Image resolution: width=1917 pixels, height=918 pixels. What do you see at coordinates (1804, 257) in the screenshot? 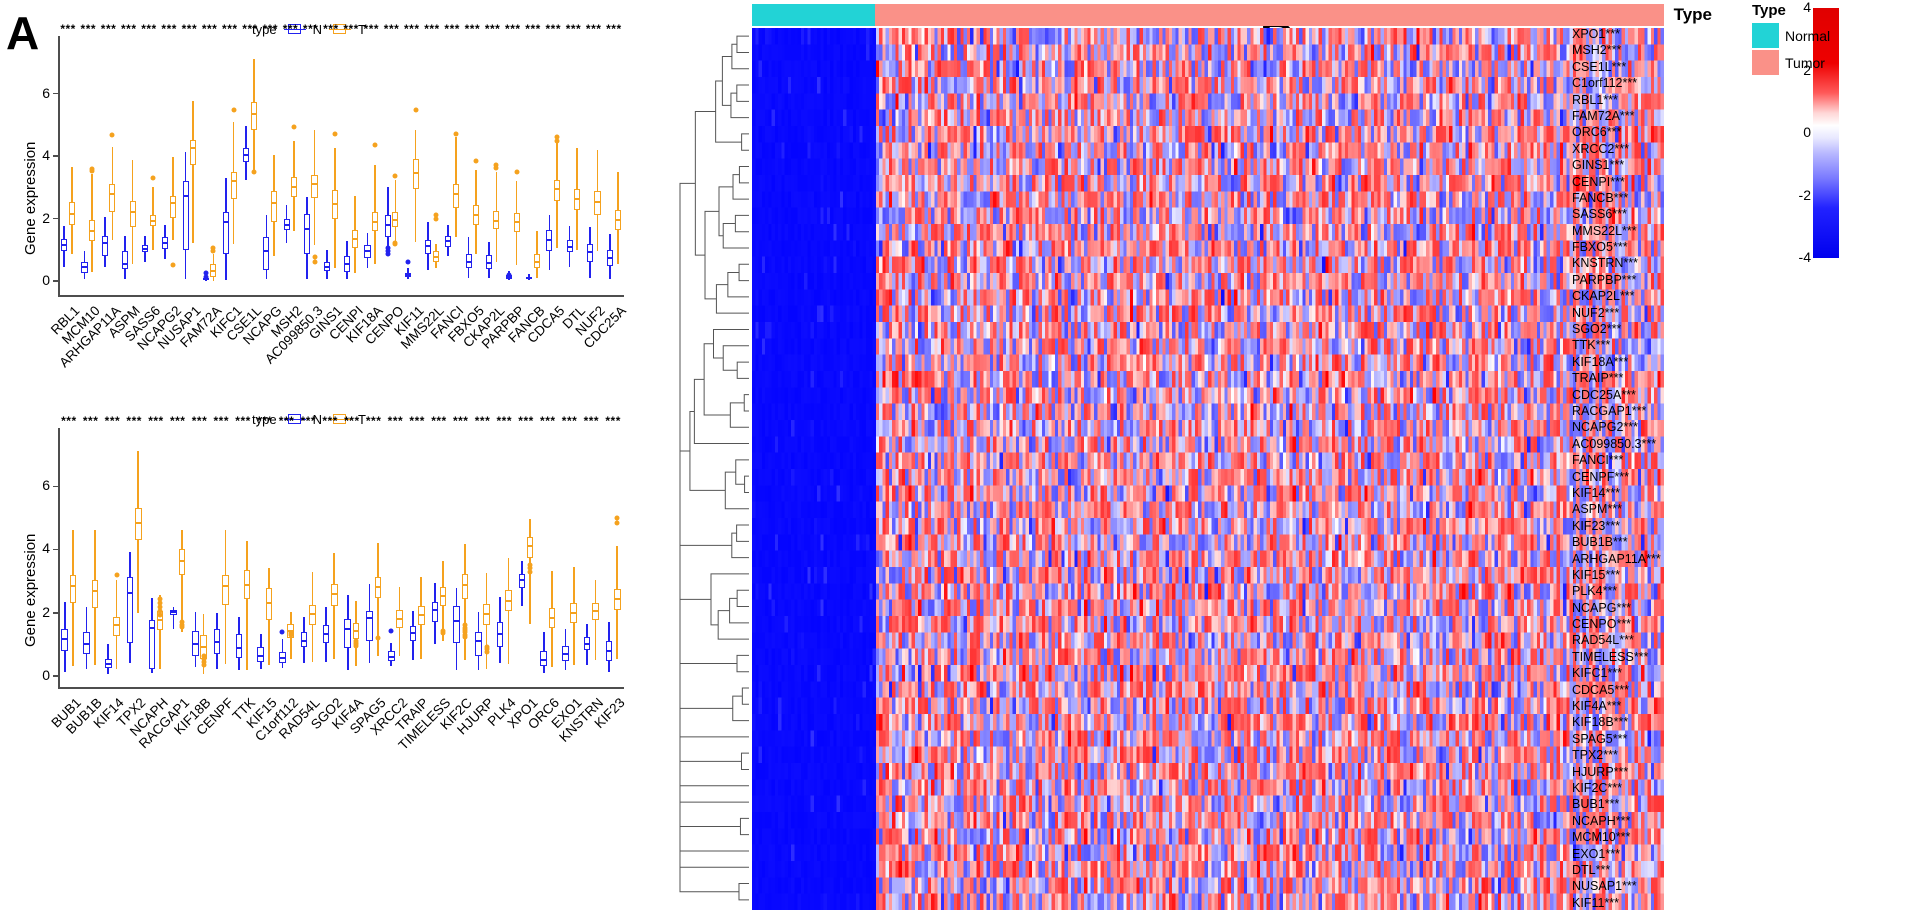
I see `colorbar-tick: -4` at bounding box center [1804, 257].